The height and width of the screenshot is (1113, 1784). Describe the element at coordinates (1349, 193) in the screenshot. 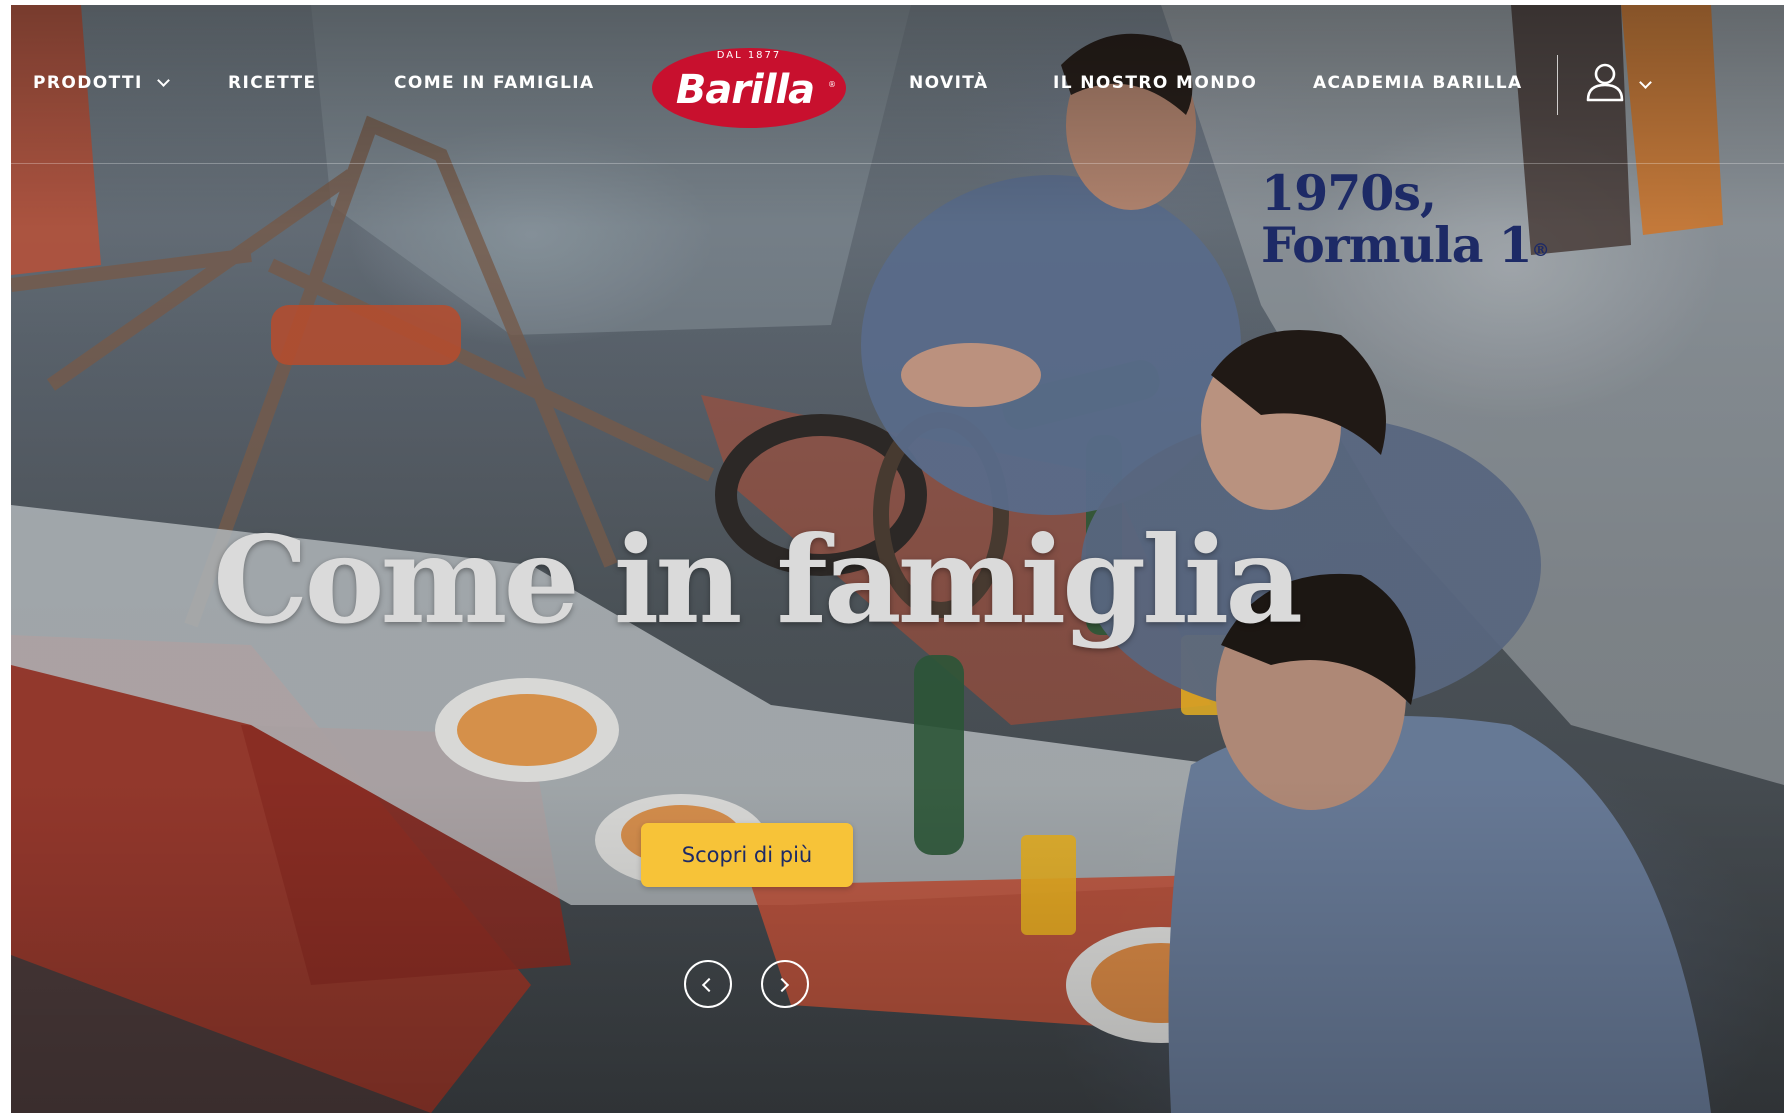

I see `hero-badge-line1: 1970s,` at that location.